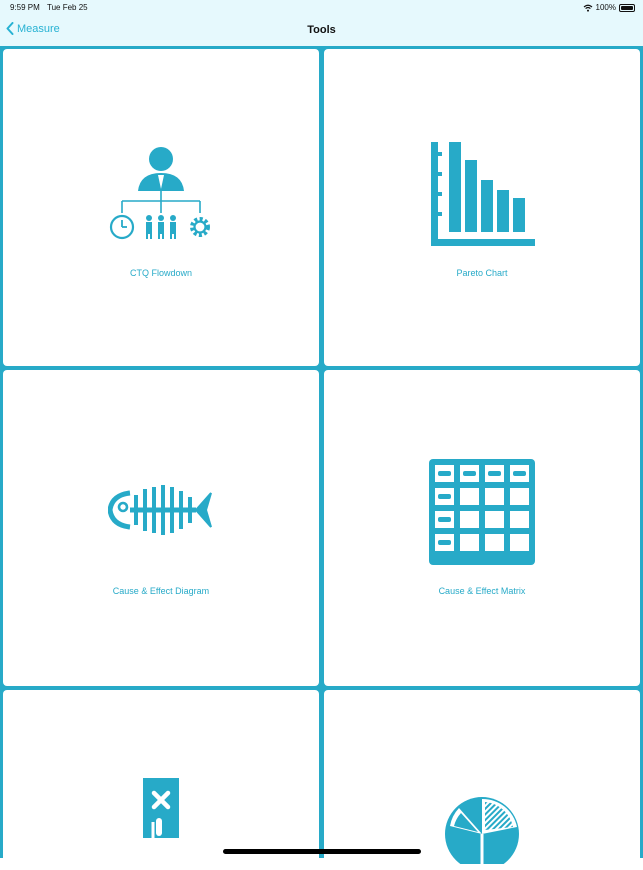 This screenshot has width=643, height=870. What do you see at coordinates (322, 851) in the screenshot?
I see `home-indicator` at bounding box center [322, 851].